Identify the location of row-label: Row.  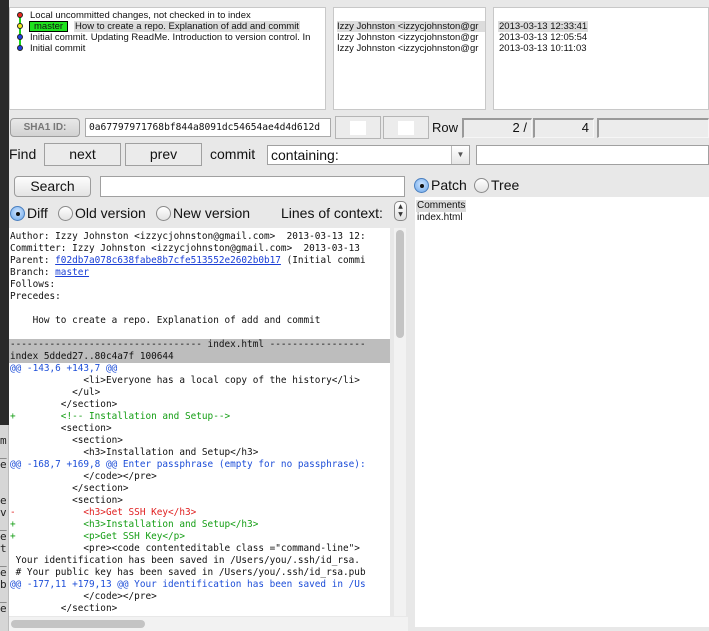
(445, 127).